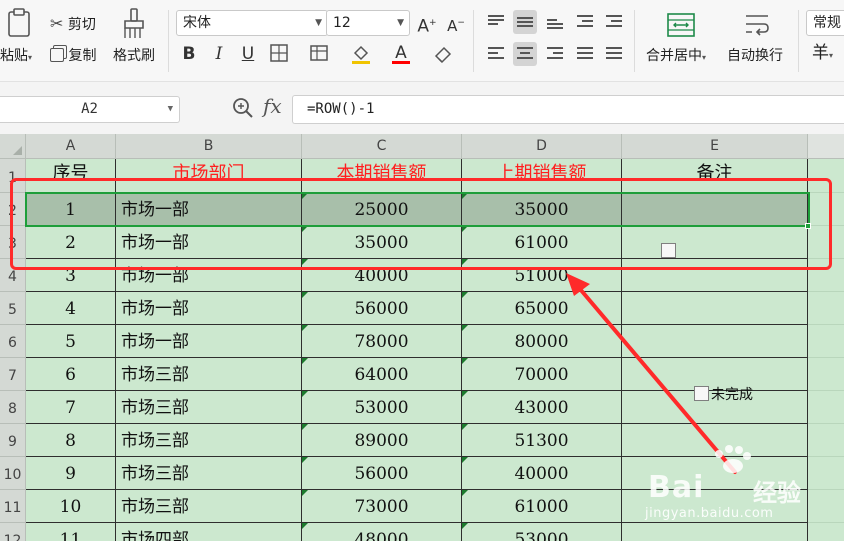 Image resolution: width=844 pixels, height=541 pixels. I want to click on paw-logo, so click(733, 459).